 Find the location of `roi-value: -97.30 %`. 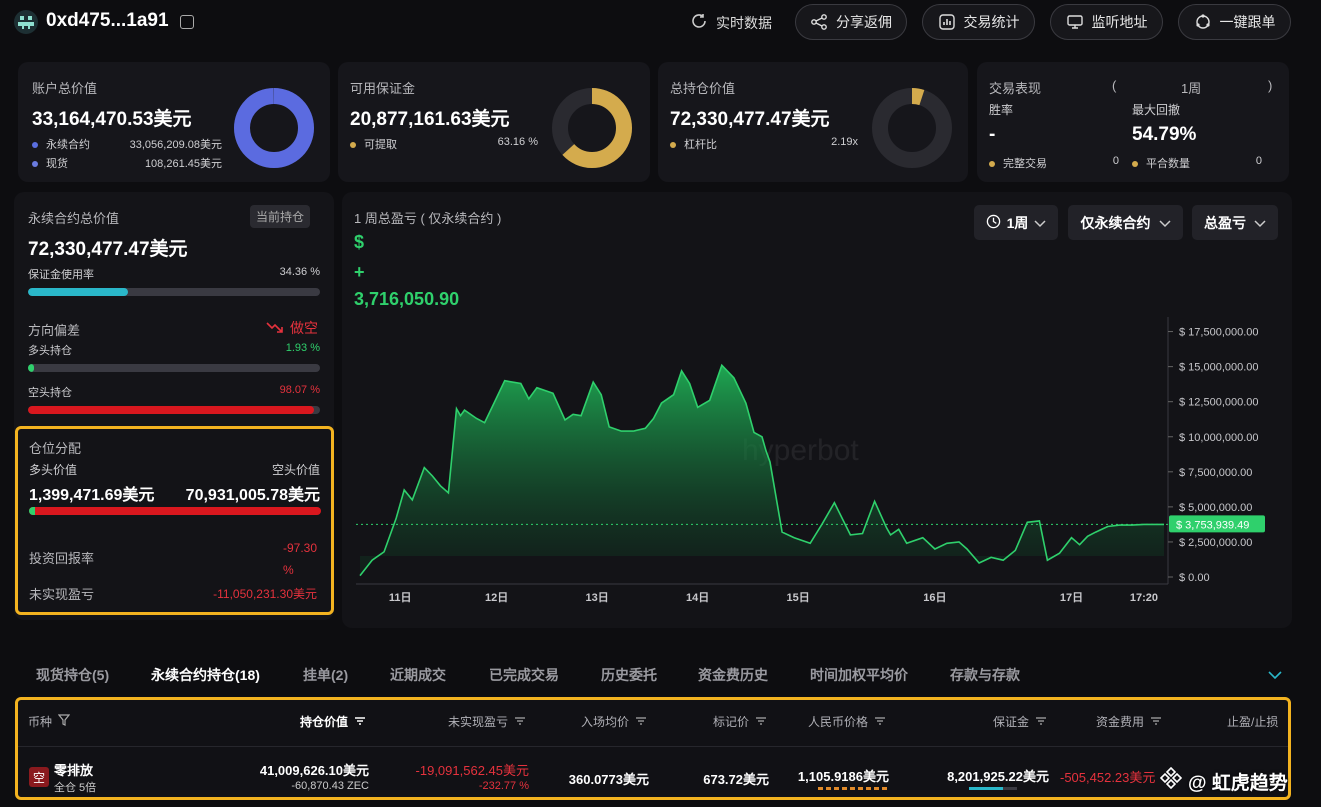

roi-value: -97.30 % is located at coordinates (300, 559).